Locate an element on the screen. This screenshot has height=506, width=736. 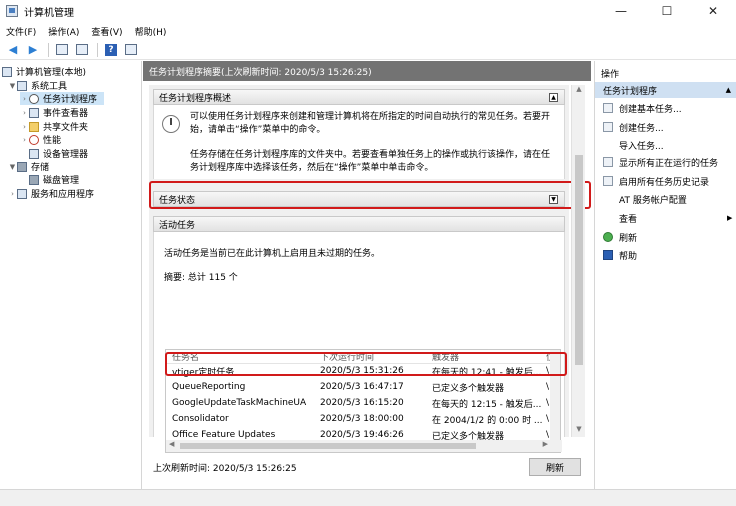
tree-item-task-scheduler: › 任务计划程序 is located at coordinates (62, 98).